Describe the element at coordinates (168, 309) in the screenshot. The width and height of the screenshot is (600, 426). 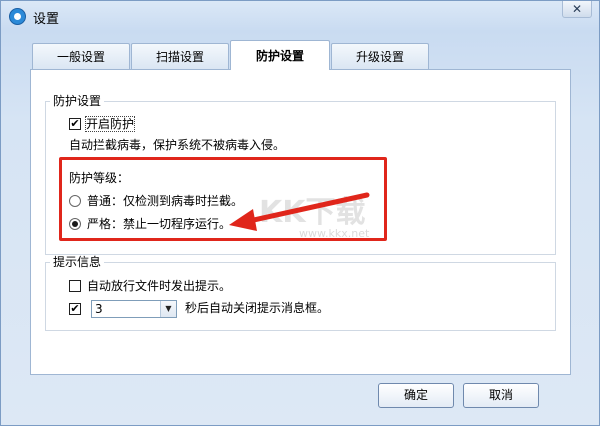
I see `chevron-down-icon: ▼` at that location.